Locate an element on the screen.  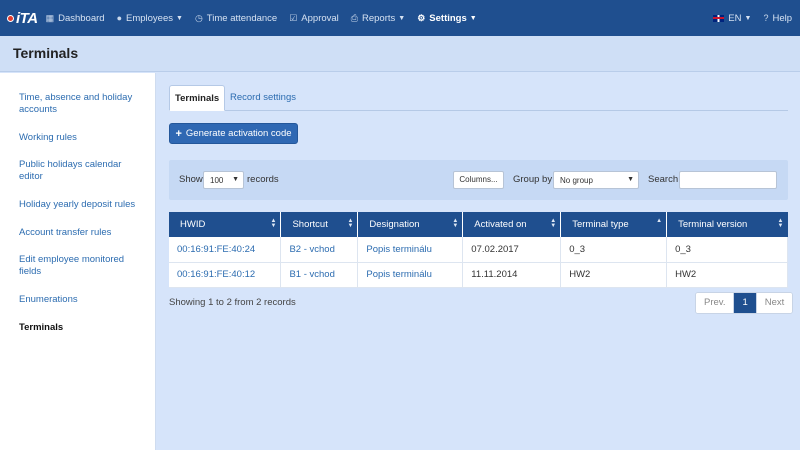
nav-reports-label: Reports is located at coordinates (379, 18).